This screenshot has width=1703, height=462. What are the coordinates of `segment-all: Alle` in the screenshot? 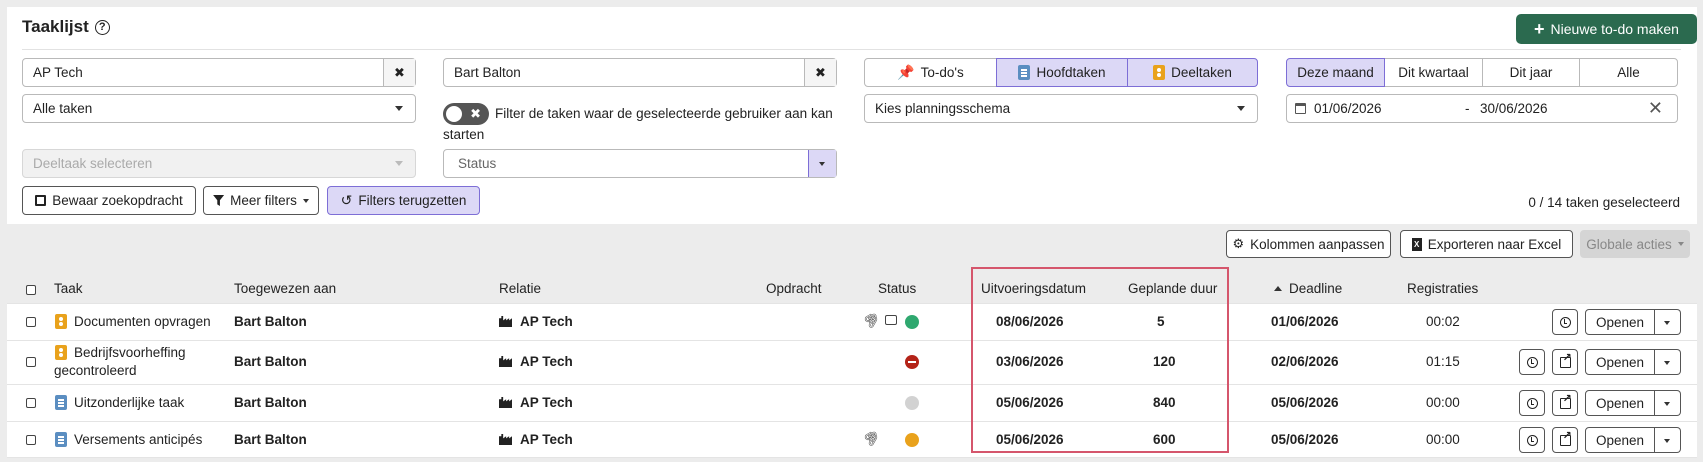 It's located at (1628, 72).